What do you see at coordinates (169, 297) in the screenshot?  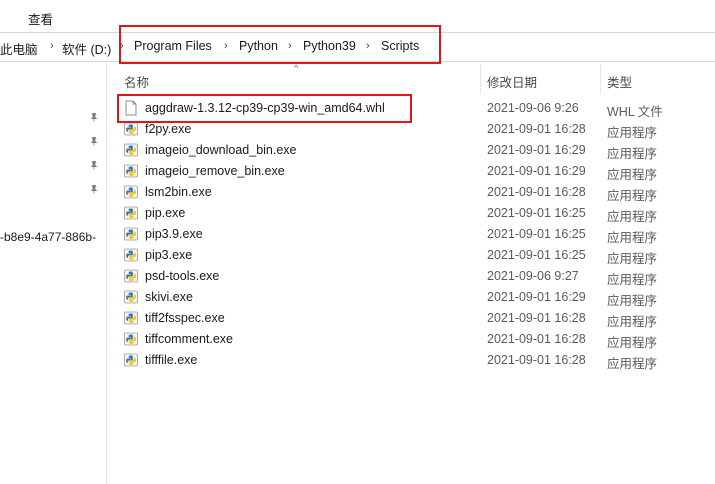 I see `file-name: skivi.exe` at bounding box center [169, 297].